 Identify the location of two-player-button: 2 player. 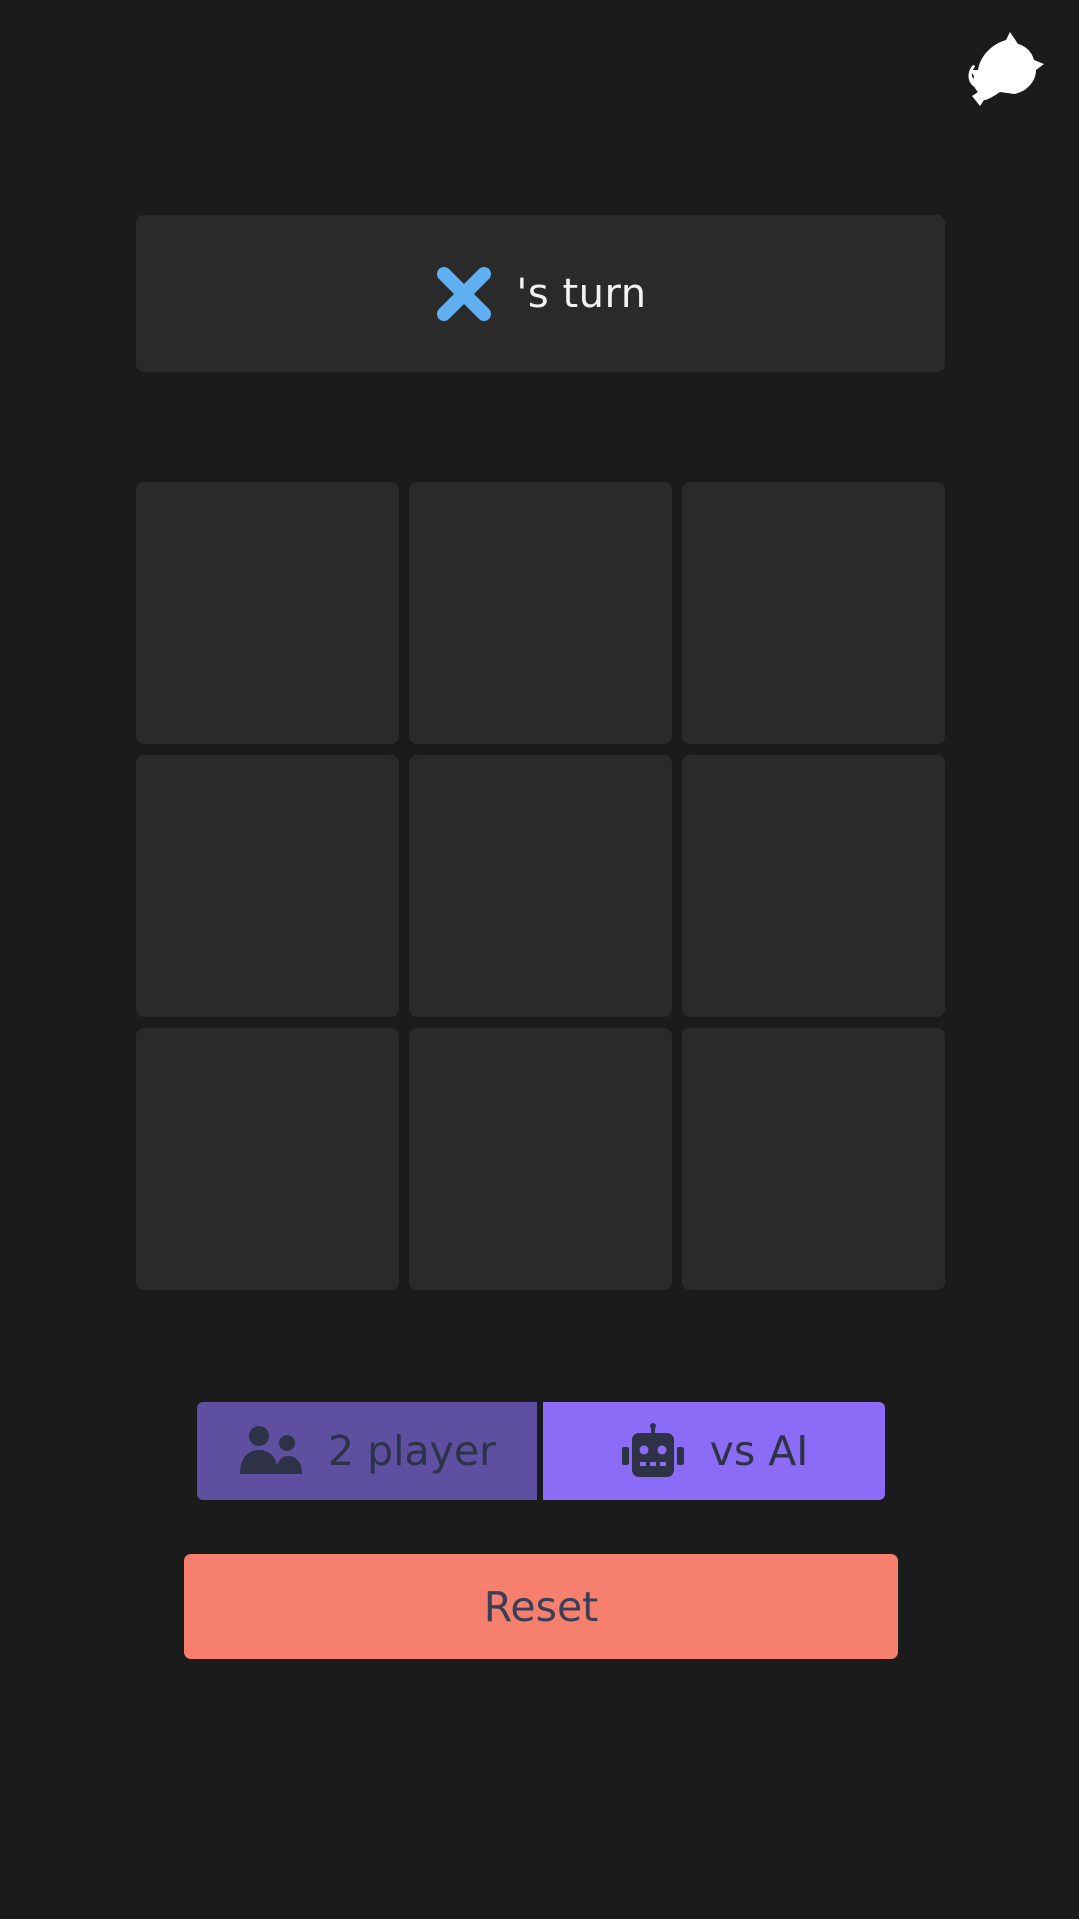
(367, 1451).